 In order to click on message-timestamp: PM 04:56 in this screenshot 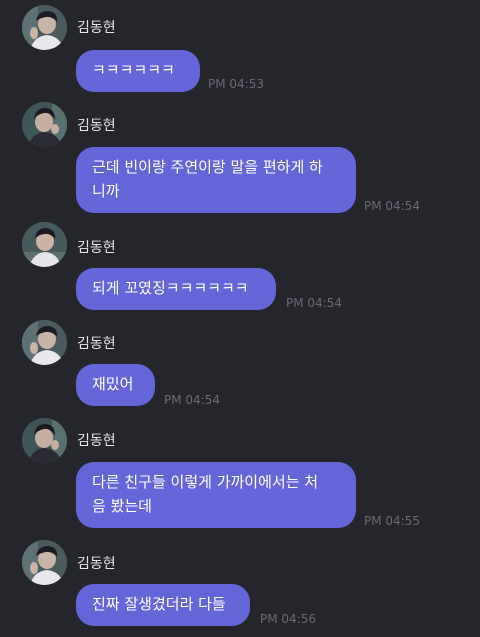, I will do `click(288, 619)`.